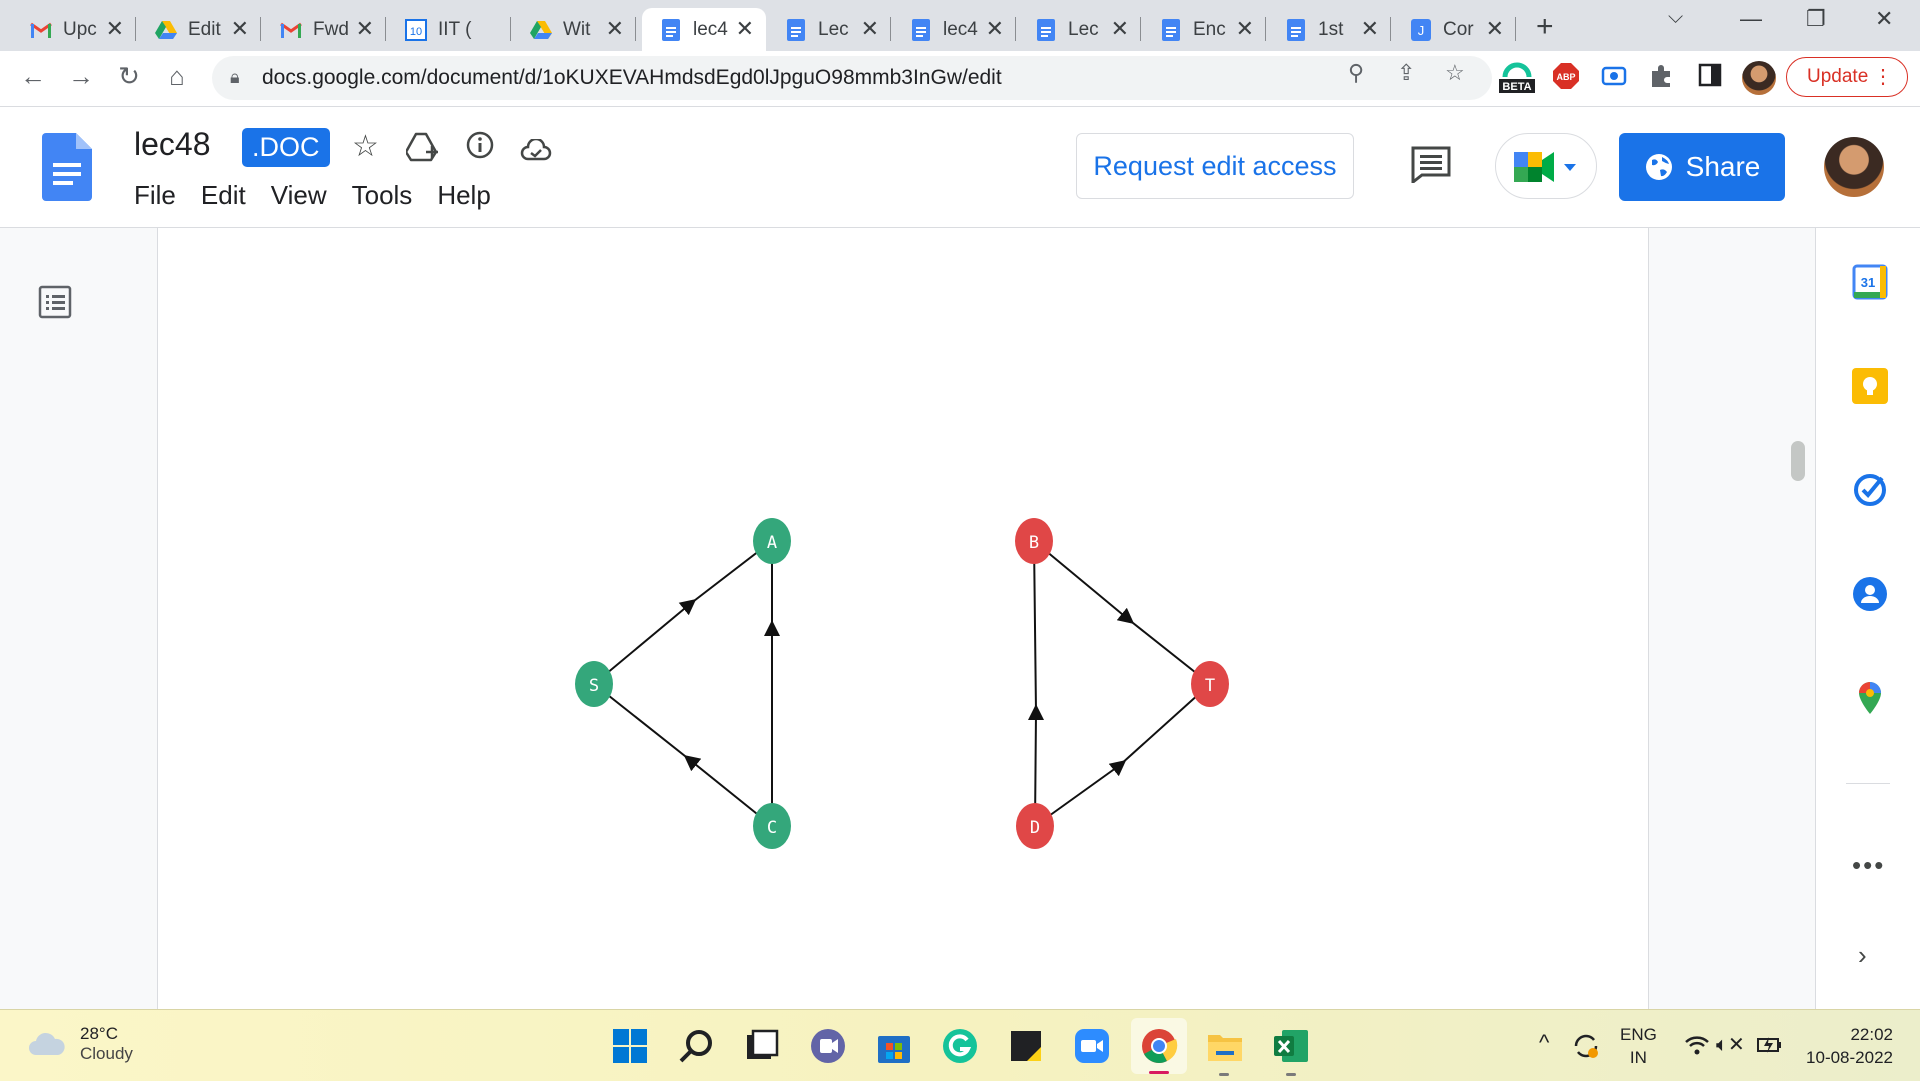 Image resolution: width=1920 pixels, height=1081 pixels. What do you see at coordinates (1661, 78) in the screenshot?
I see `extensions-puzzle-icon` at bounding box center [1661, 78].